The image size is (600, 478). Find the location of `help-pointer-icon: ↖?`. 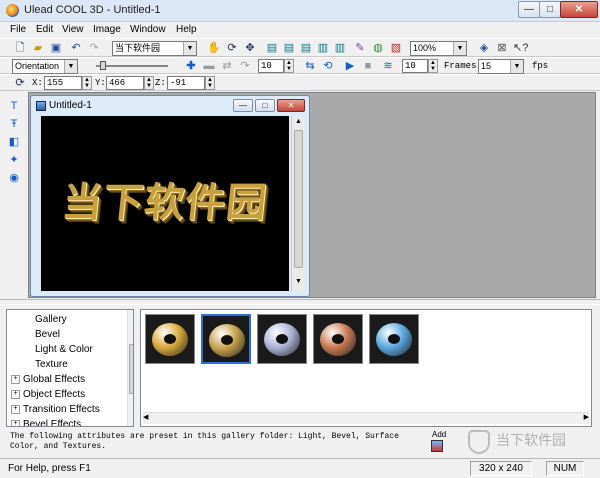

help-pointer-icon: ↖? is located at coordinates (520, 48).